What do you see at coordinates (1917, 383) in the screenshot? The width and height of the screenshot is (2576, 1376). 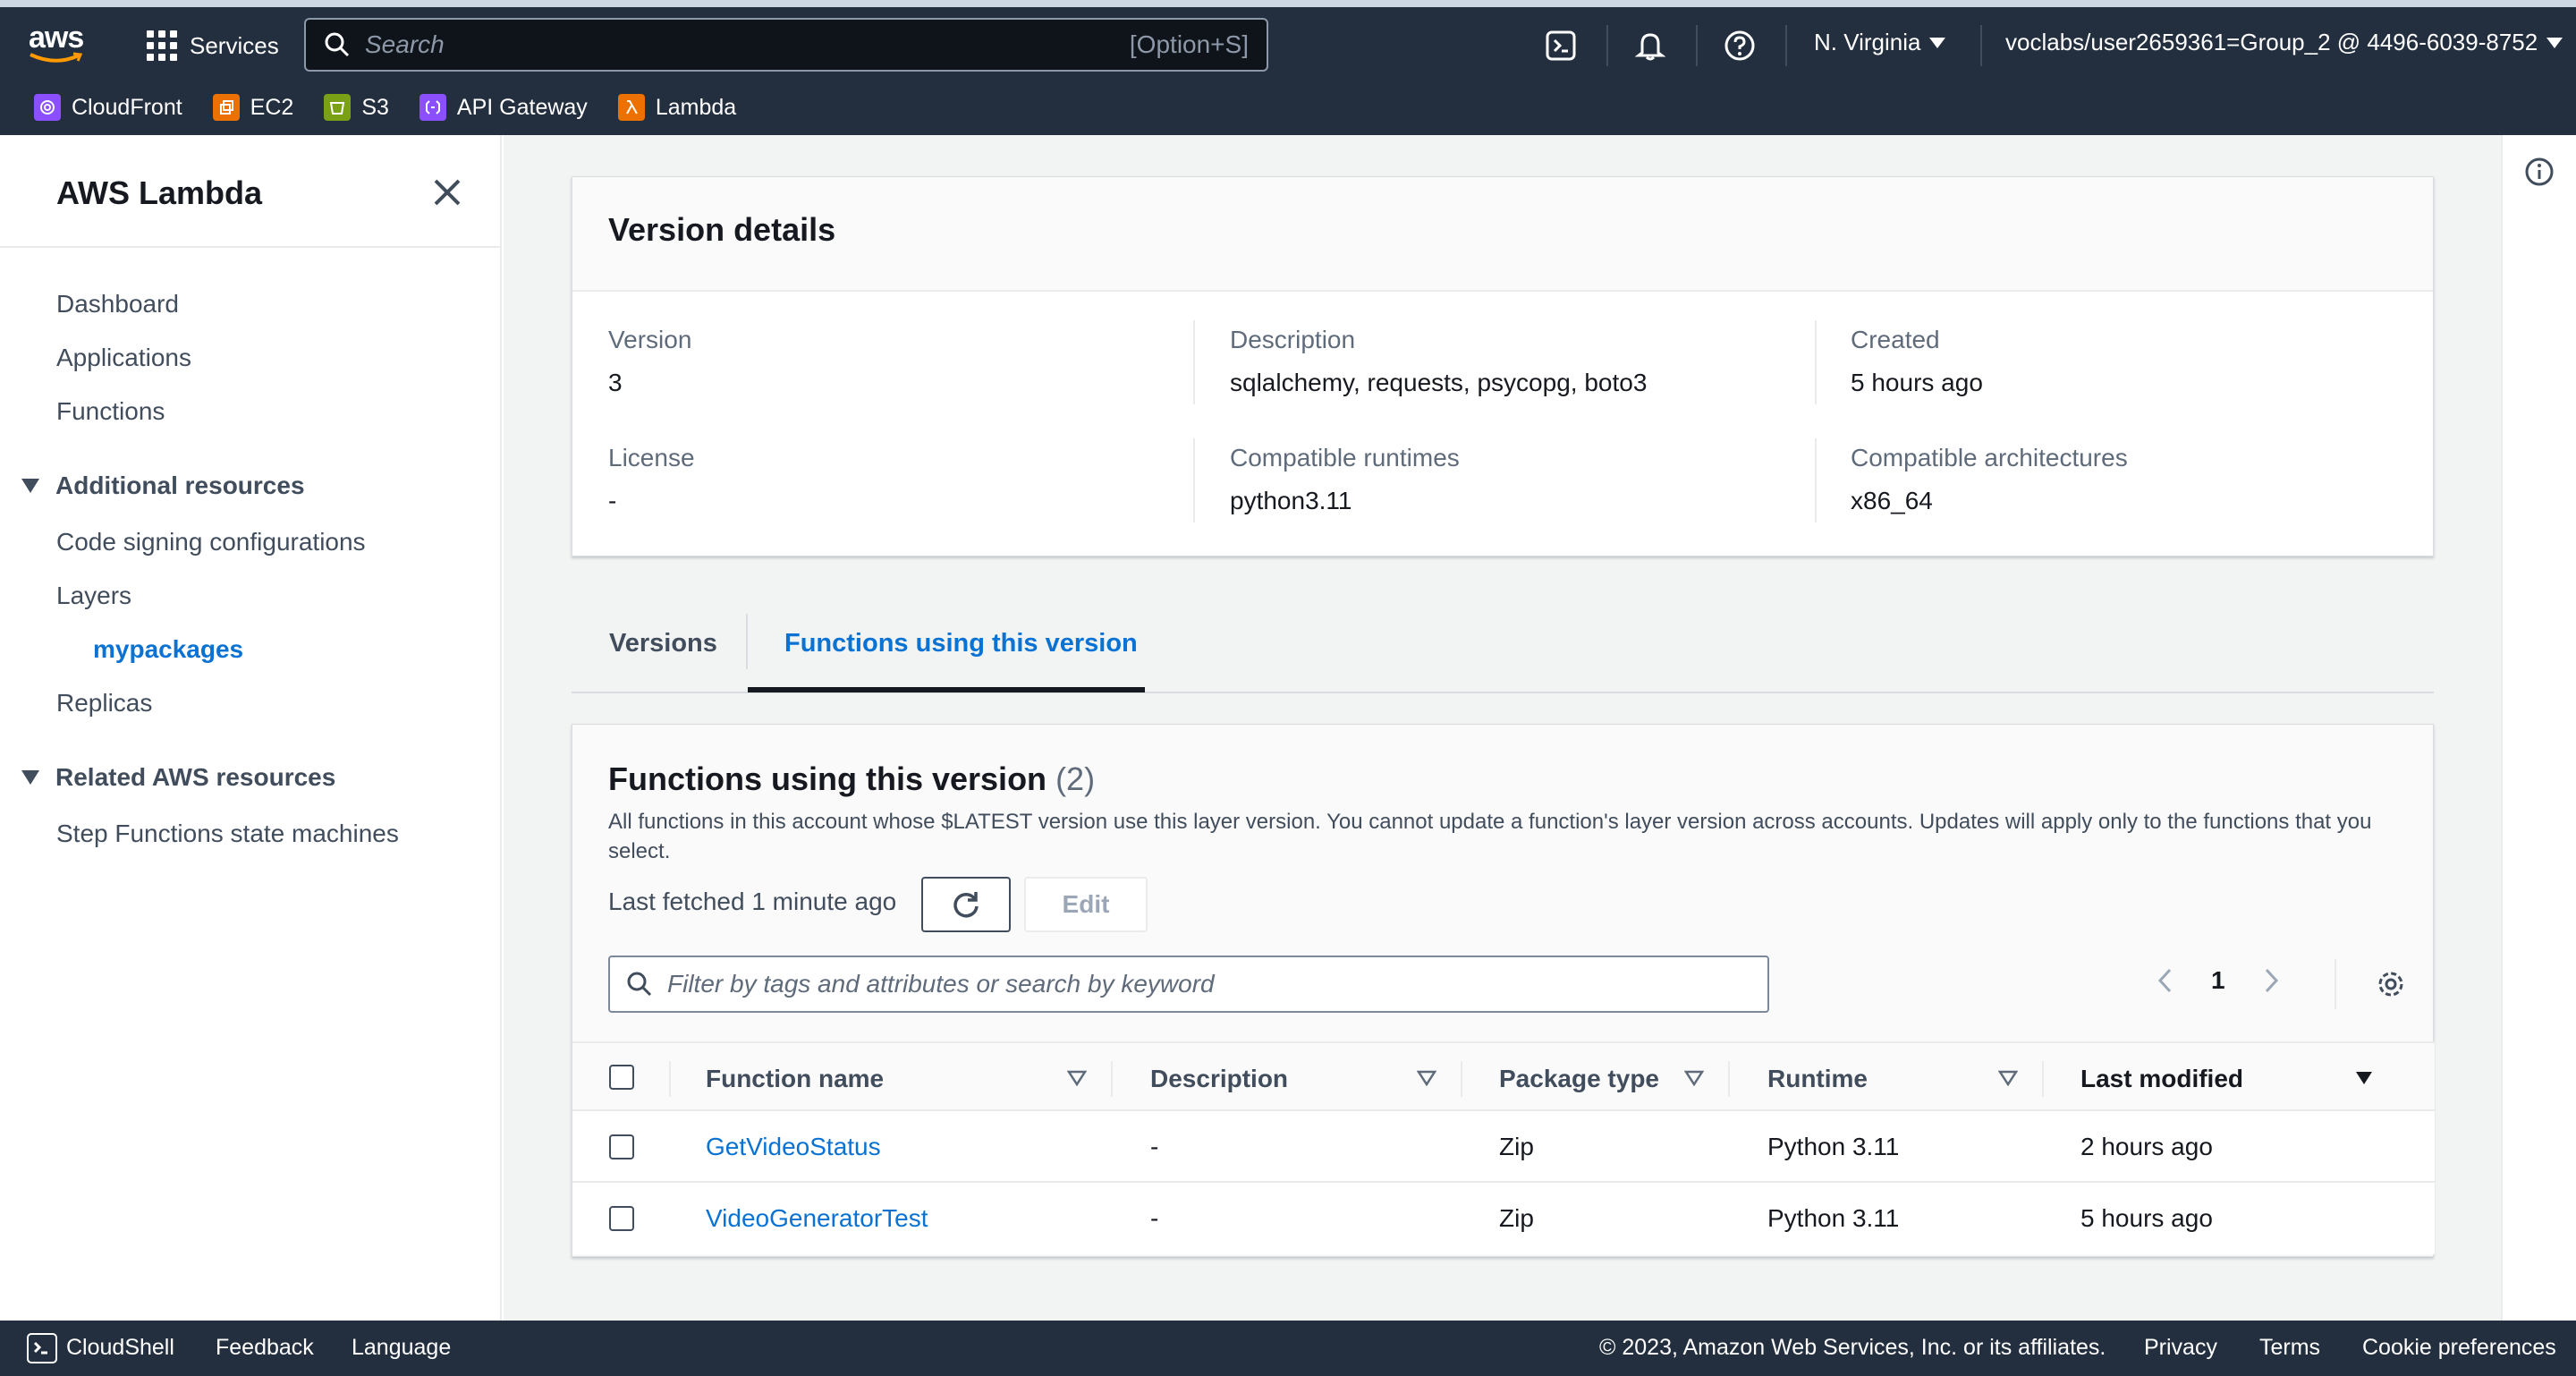 I see `field-value-created: 5 hours ago` at bounding box center [1917, 383].